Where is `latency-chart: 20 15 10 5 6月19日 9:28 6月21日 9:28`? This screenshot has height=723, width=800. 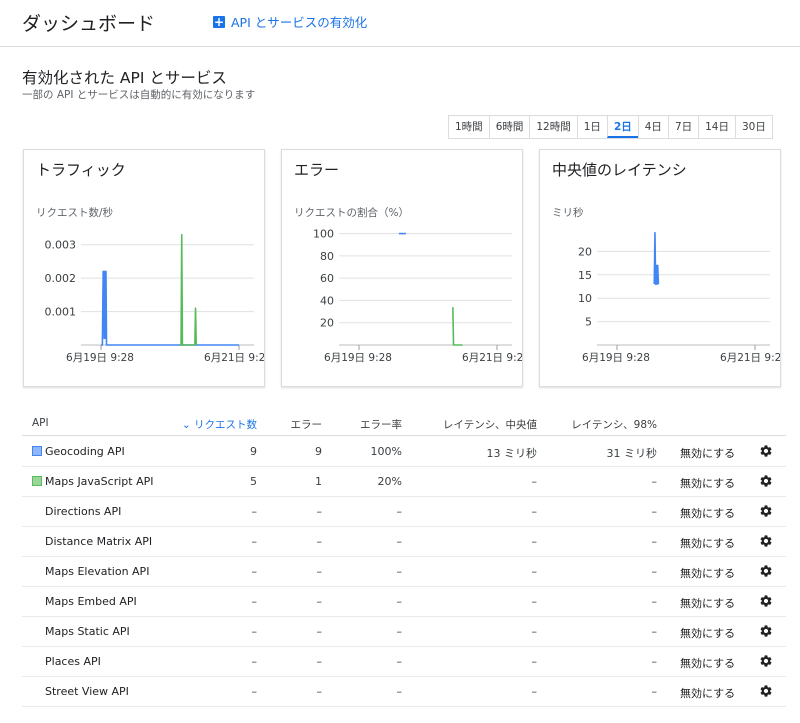
latency-chart: 20 15 10 5 6月19日 9:28 6月21日 9:28 is located at coordinates (679, 297).